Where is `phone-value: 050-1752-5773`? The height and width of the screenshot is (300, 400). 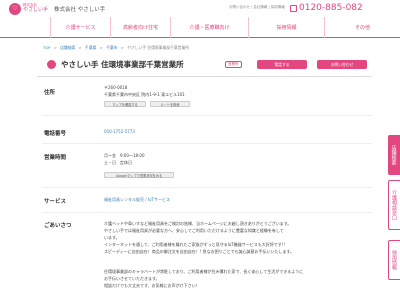 phone-value: 050-1752-5773 is located at coordinates (119, 132).